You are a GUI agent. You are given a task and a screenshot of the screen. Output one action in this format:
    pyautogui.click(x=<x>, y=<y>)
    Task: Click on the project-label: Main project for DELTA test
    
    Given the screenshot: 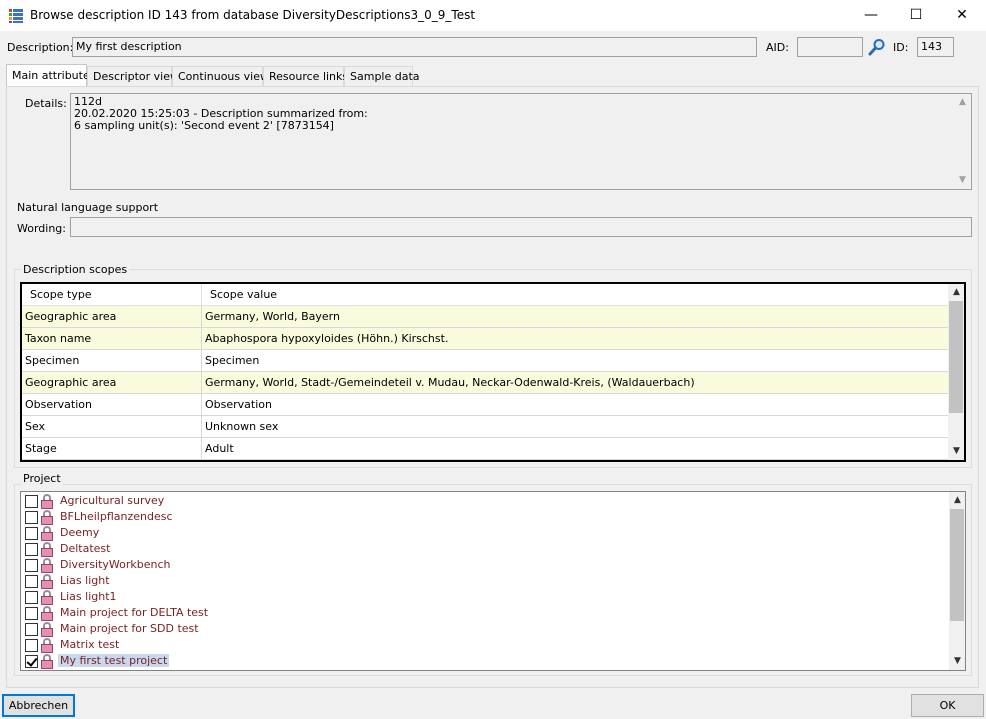 What is the action you would take?
    pyautogui.click(x=134, y=612)
    